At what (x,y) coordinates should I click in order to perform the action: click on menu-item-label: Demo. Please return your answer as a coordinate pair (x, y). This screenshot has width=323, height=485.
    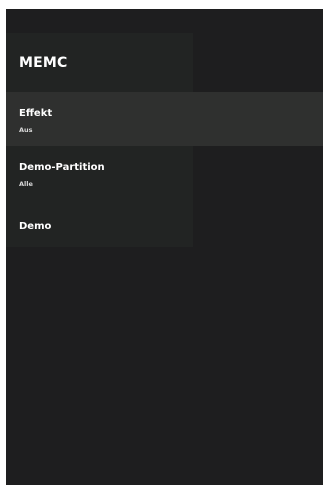
    Looking at the image, I should click on (35, 226).